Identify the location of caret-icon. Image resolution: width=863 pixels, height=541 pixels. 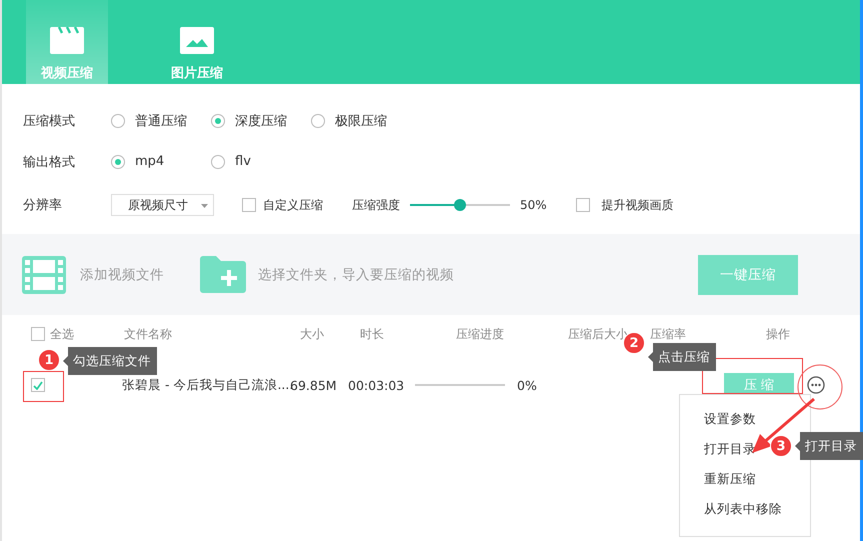
(204, 206).